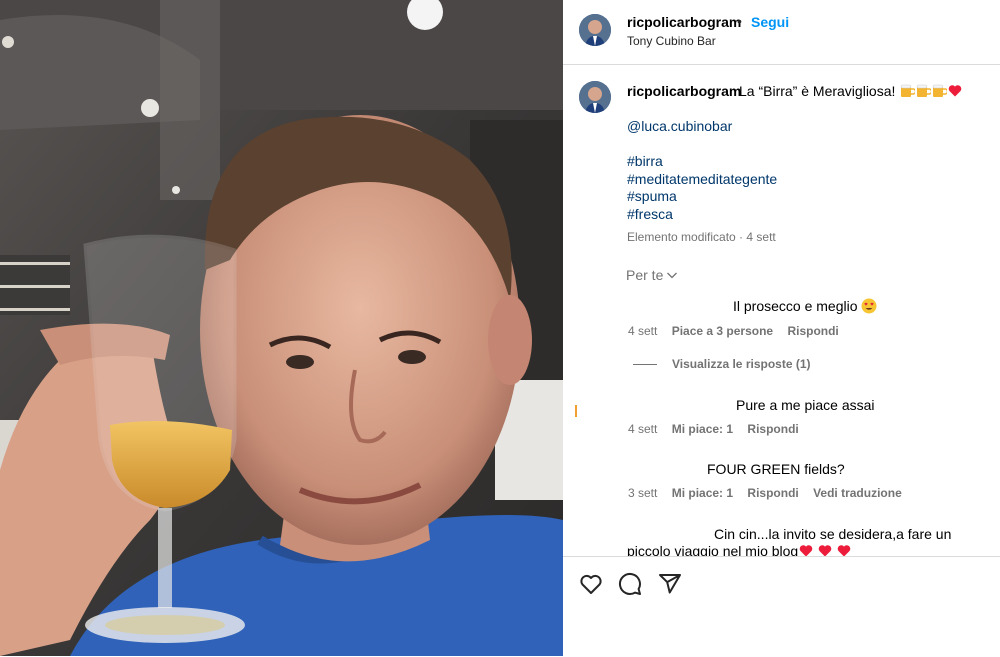  Describe the element at coordinates (643, 493) in the screenshot. I see `comment-time: 3 sett` at that location.